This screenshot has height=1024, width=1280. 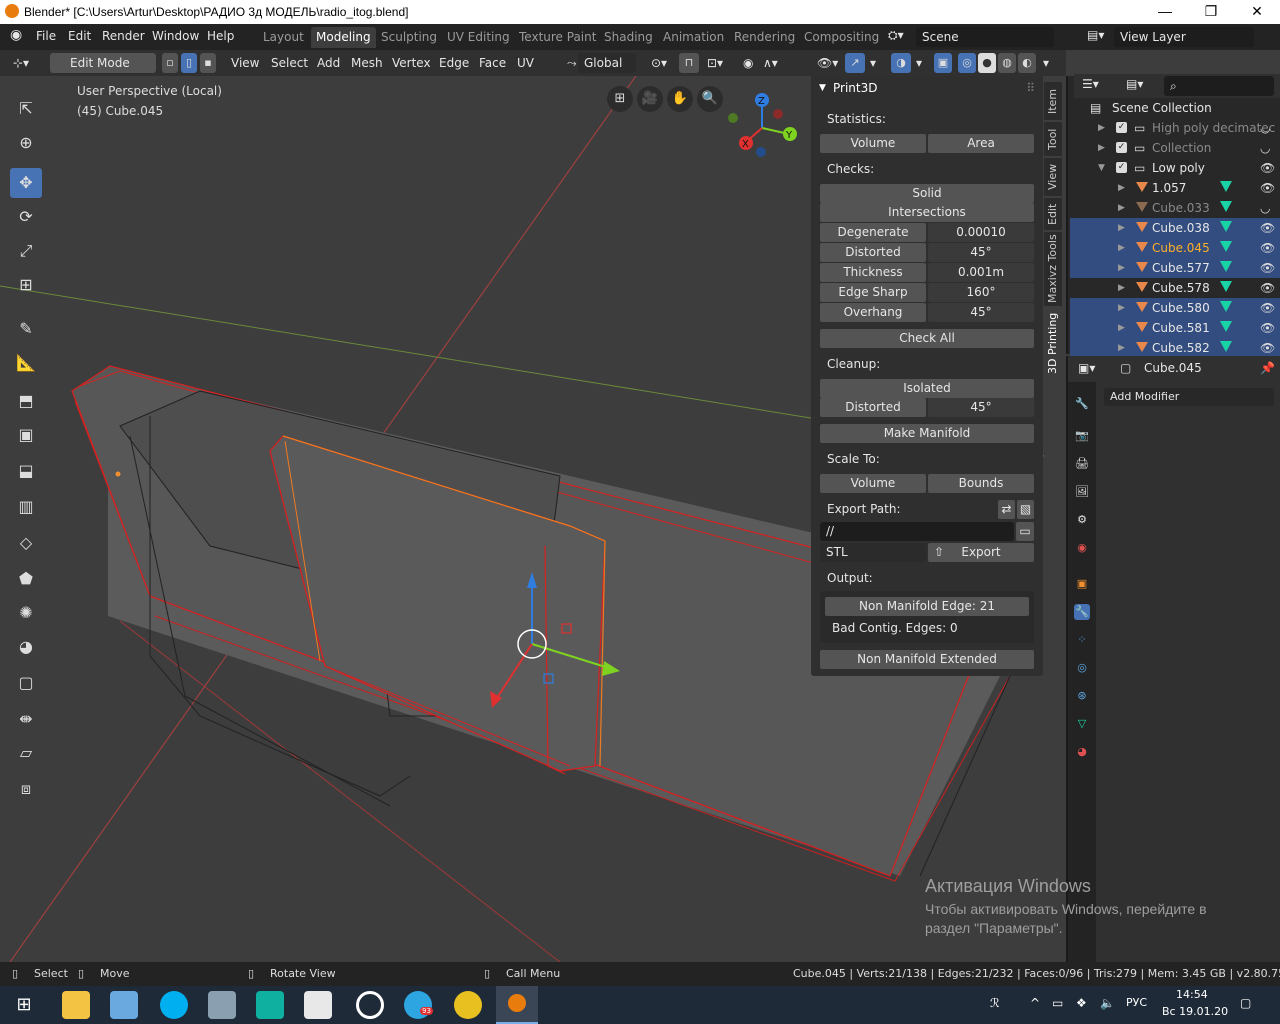 I want to click on menu-edge: Edge, so click(x=454, y=63).